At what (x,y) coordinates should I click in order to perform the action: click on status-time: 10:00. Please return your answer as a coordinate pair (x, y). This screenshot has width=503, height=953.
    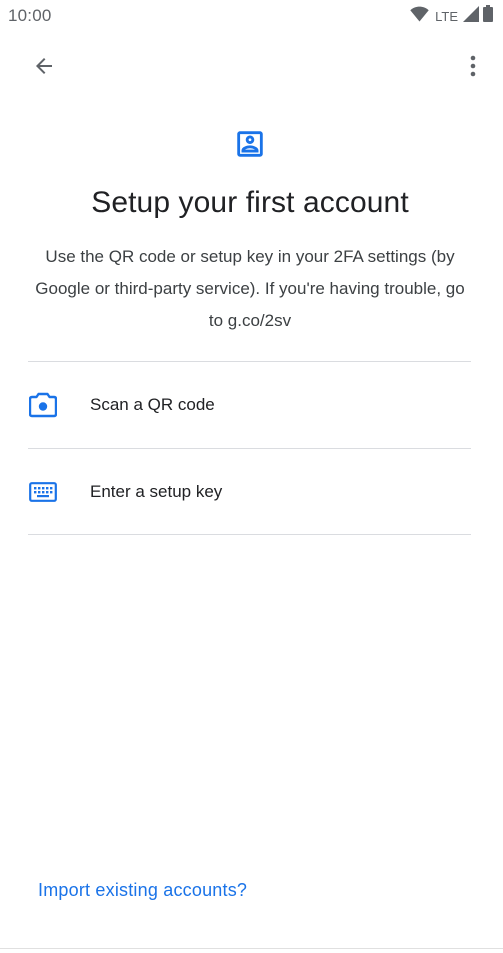
    Looking at the image, I should click on (30, 15).